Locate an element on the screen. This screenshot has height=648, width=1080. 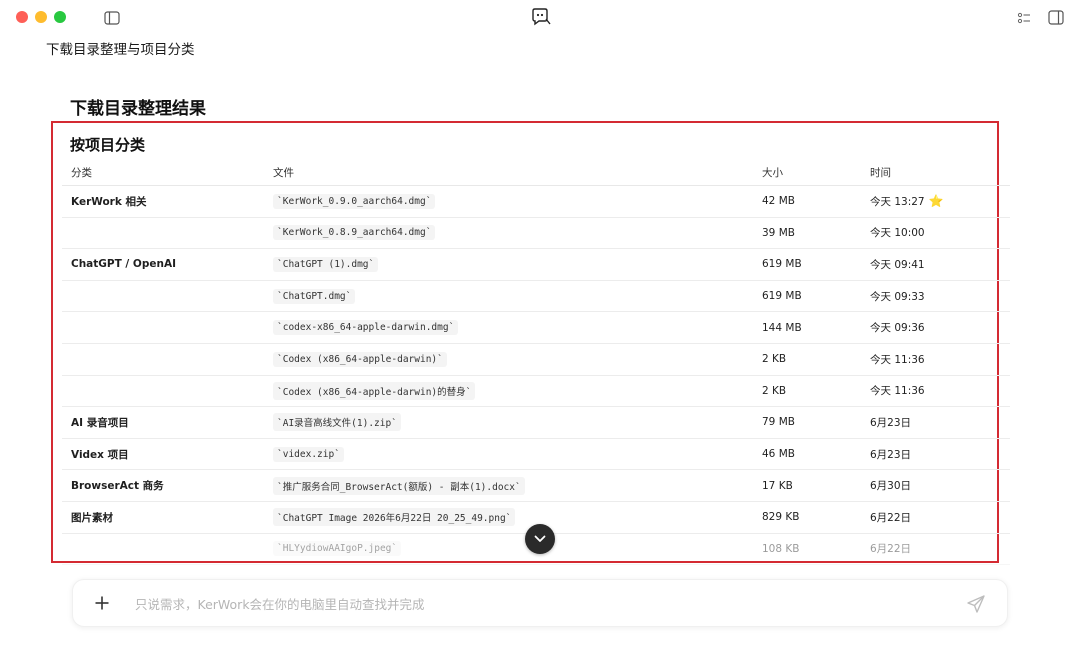
row-file: `ChatGPT (1).dmg` is located at coordinates (326, 264).